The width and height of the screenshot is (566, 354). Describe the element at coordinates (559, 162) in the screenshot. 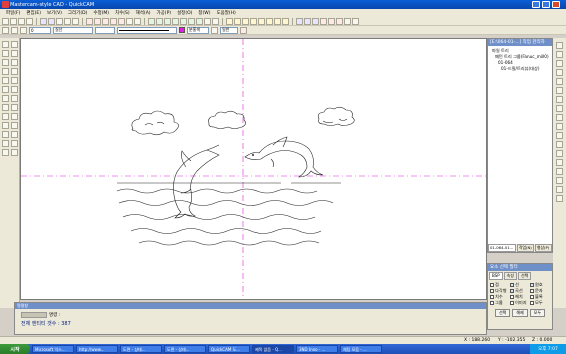

I see `snap-perpendicular-icon` at that location.